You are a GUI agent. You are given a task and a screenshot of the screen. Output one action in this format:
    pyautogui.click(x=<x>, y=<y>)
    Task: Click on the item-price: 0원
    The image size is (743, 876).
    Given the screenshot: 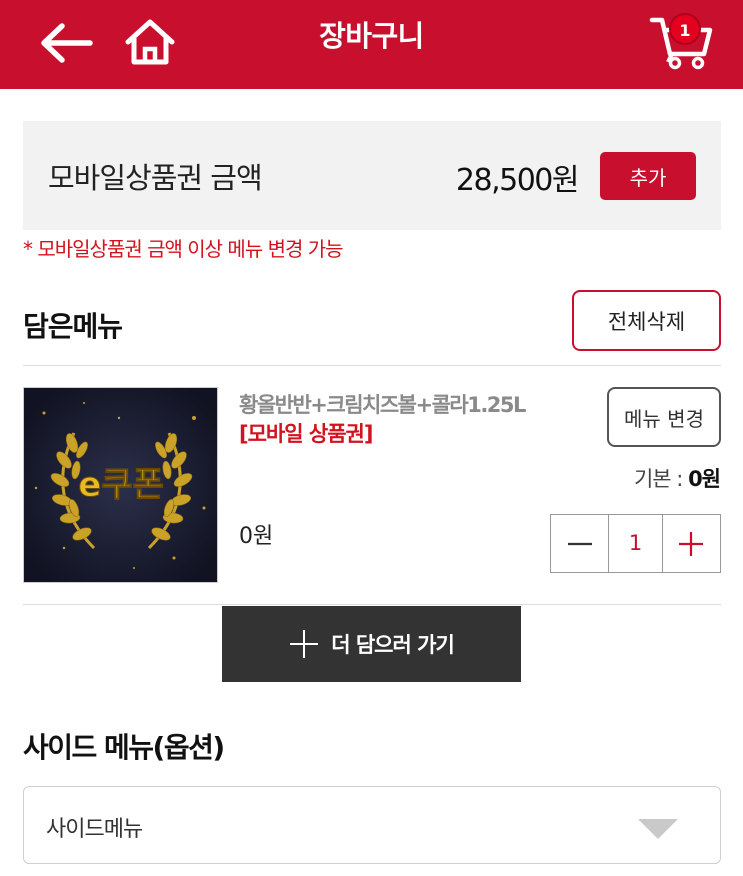 What is the action you would take?
    pyautogui.click(x=256, y=536)
    